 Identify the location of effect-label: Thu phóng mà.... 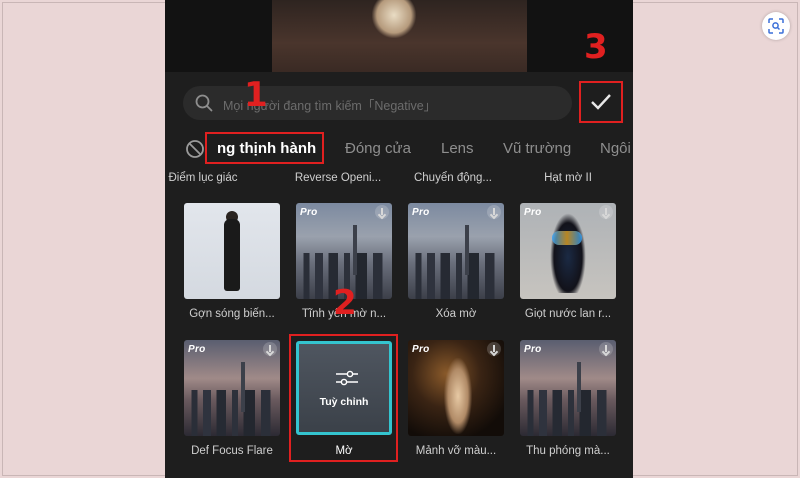
(568, 451).